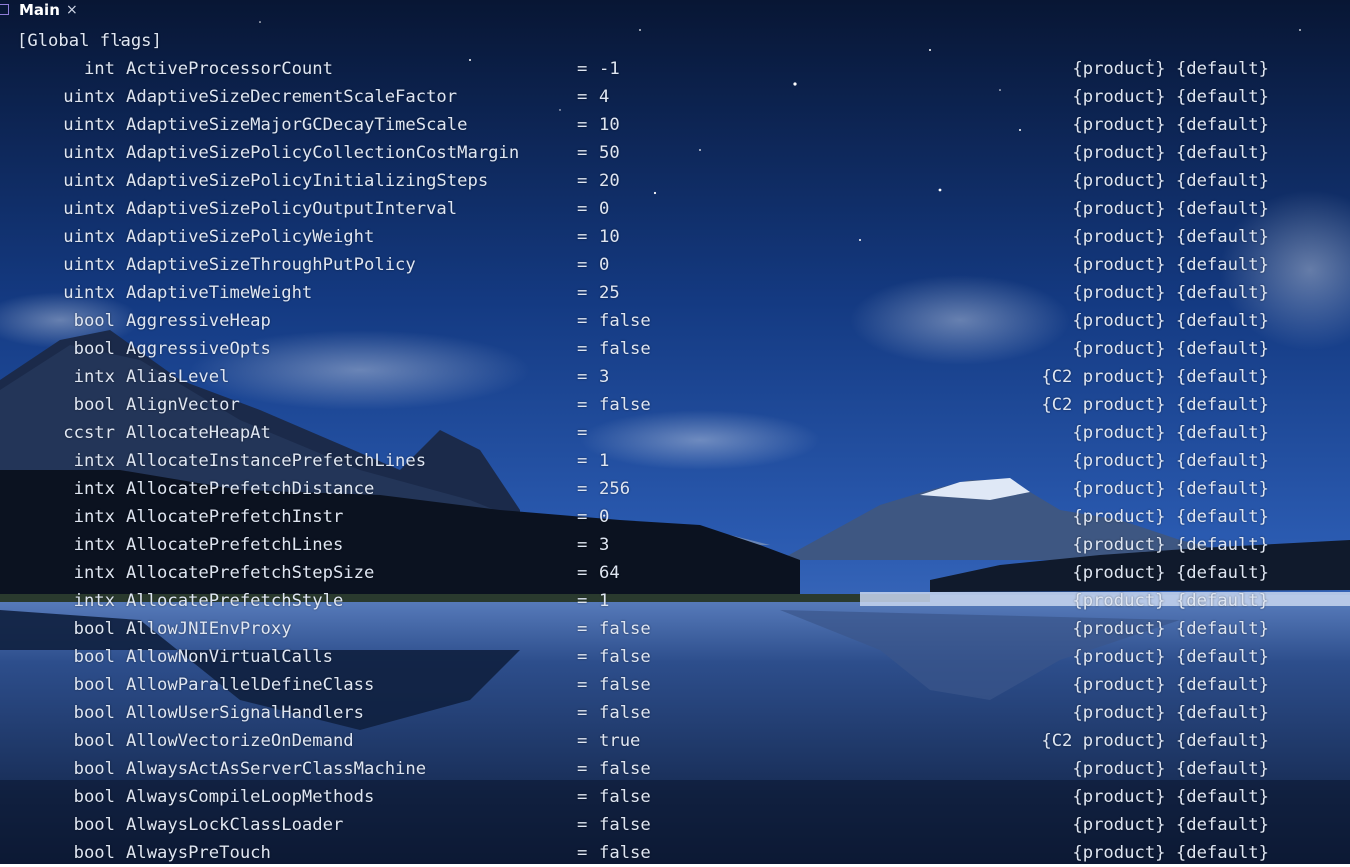 The width and height of the screenshot is (1350, 867). What do you see at coordinates (276, 769) in the screenshot?
I see `flag-name: AlwaysActAsServerClassMachine` at bounding box center [276, 769].